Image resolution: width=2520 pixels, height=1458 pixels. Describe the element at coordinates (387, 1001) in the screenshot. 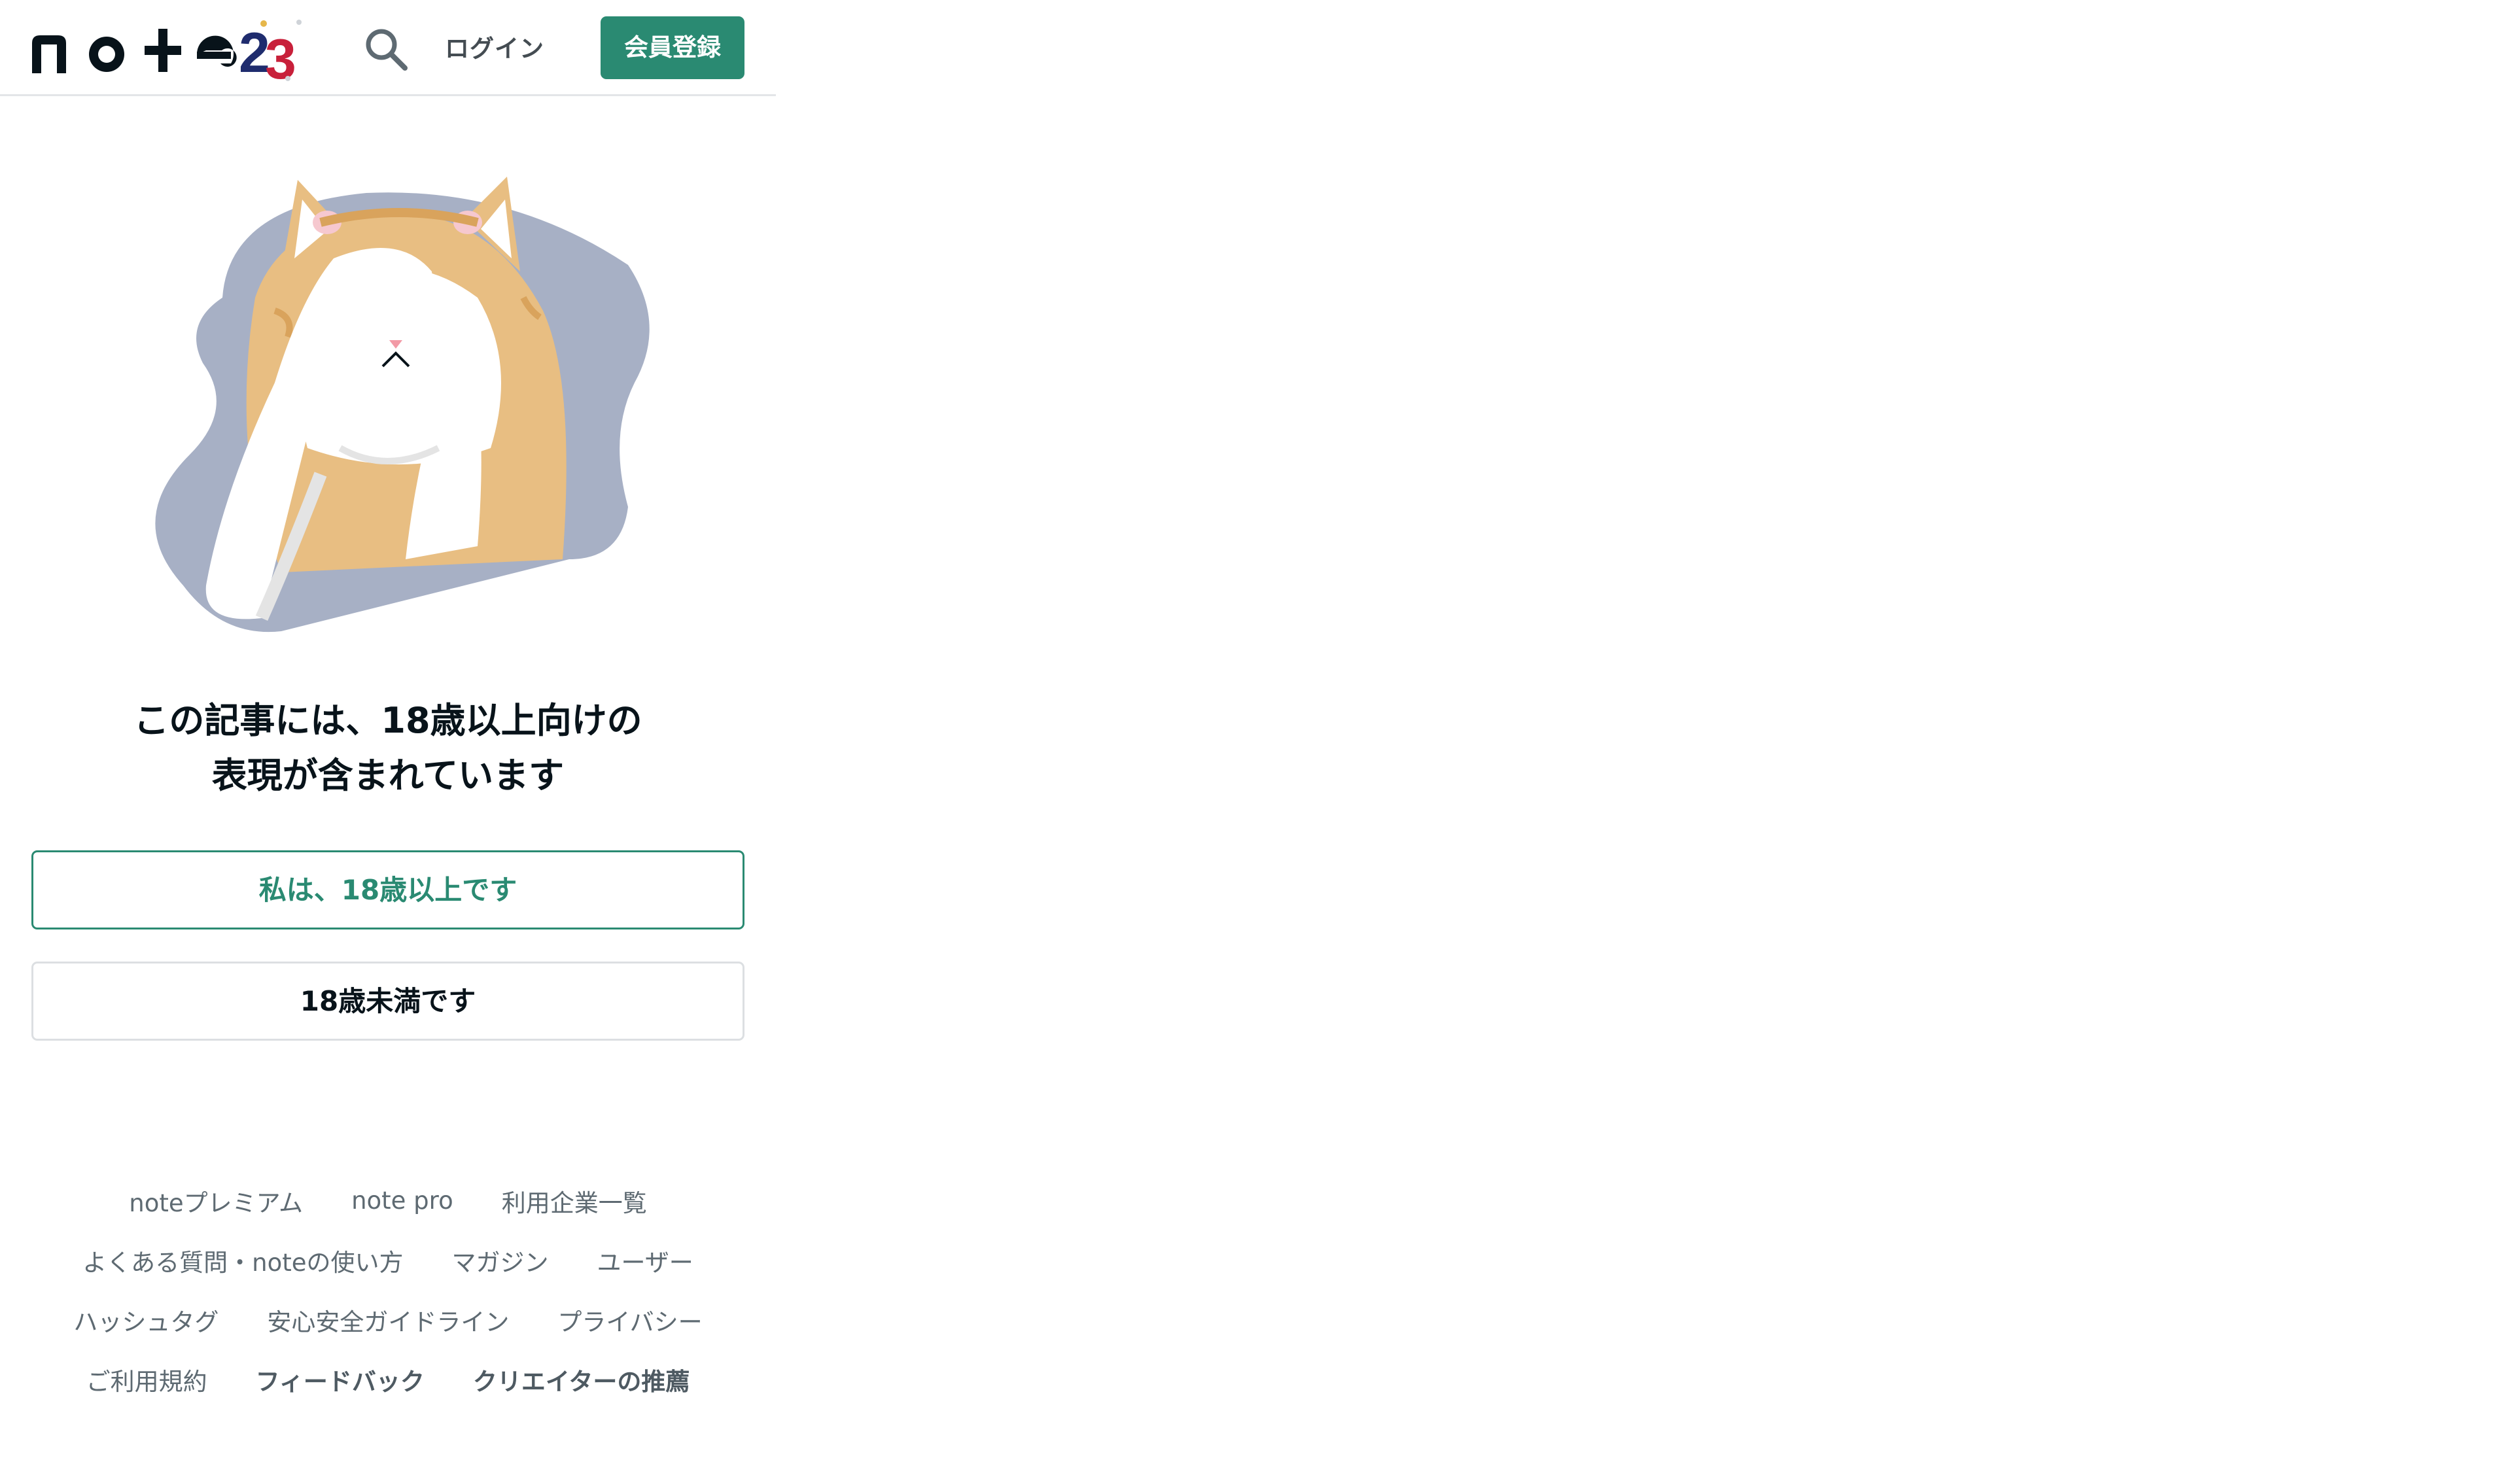

I see `under-18-button: 18歳未満です` at that location.